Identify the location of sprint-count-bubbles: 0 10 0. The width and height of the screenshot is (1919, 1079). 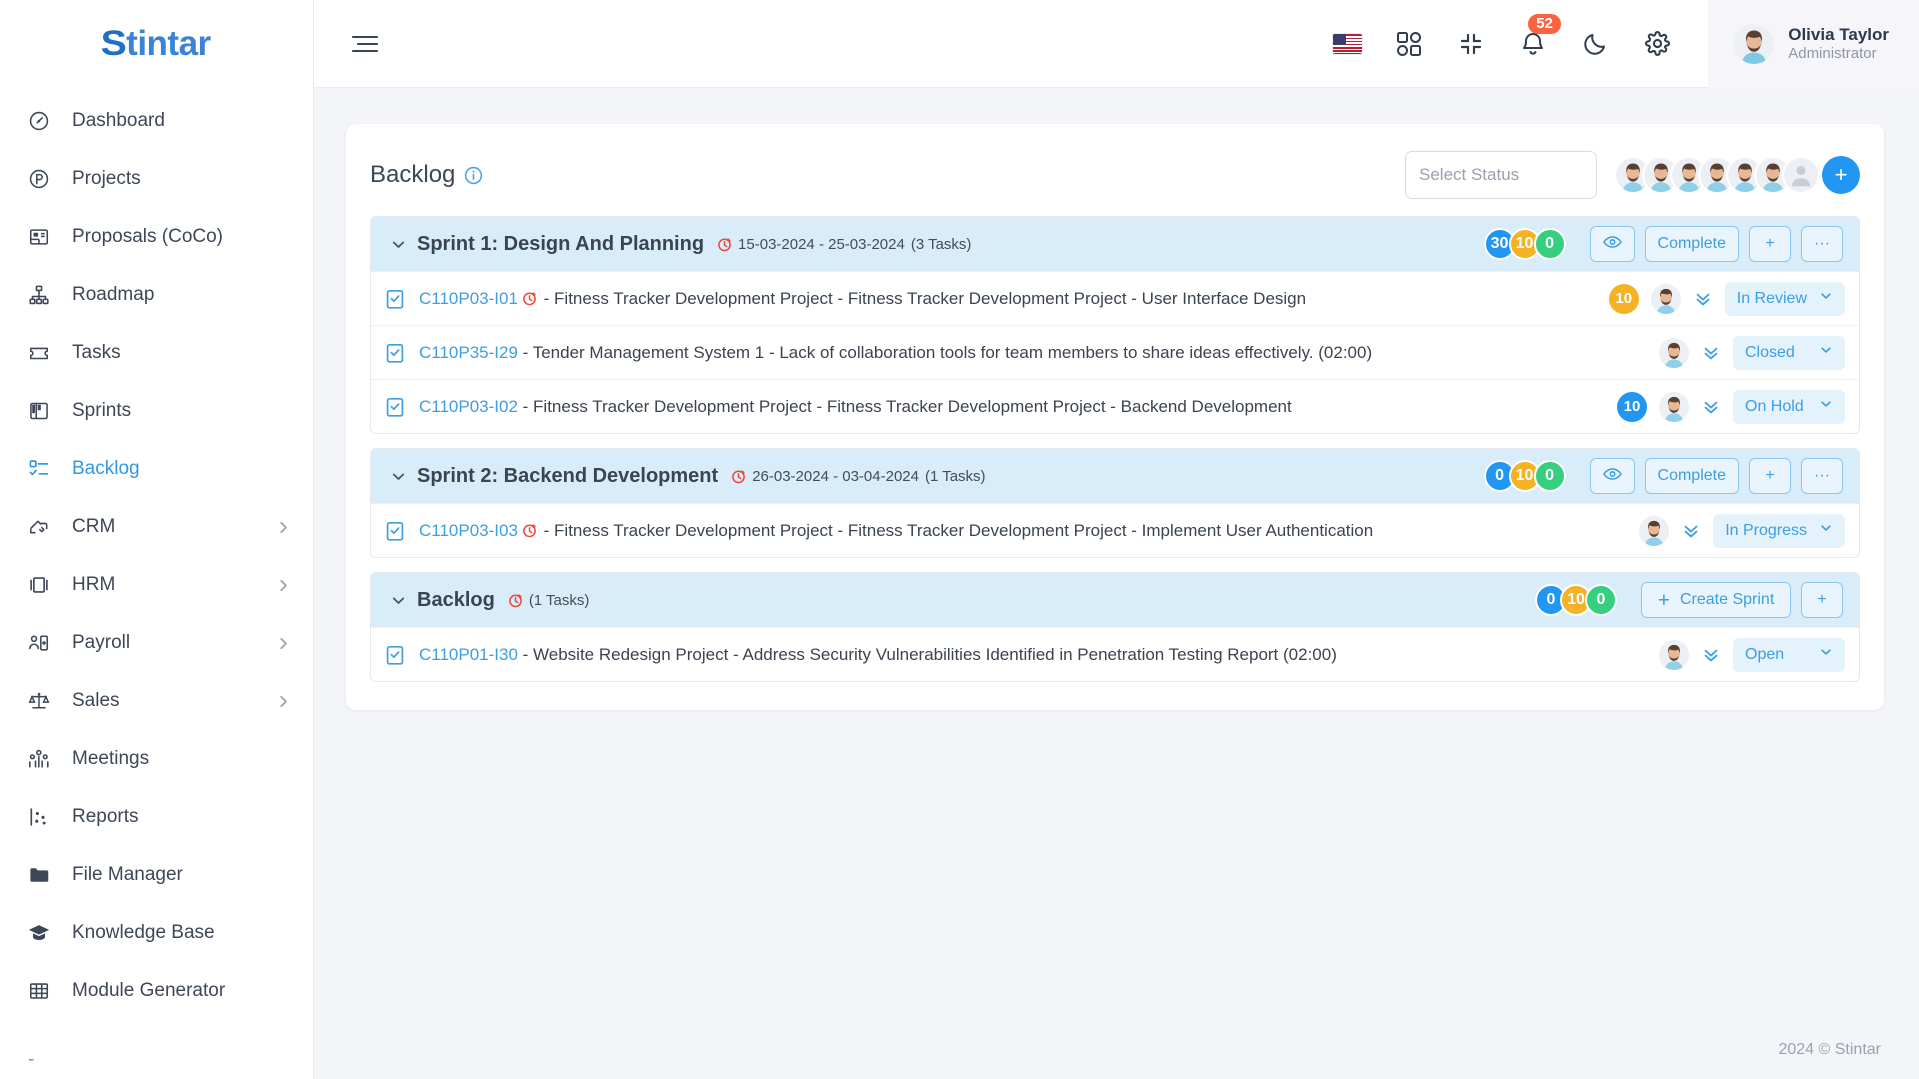
(1524, 476).